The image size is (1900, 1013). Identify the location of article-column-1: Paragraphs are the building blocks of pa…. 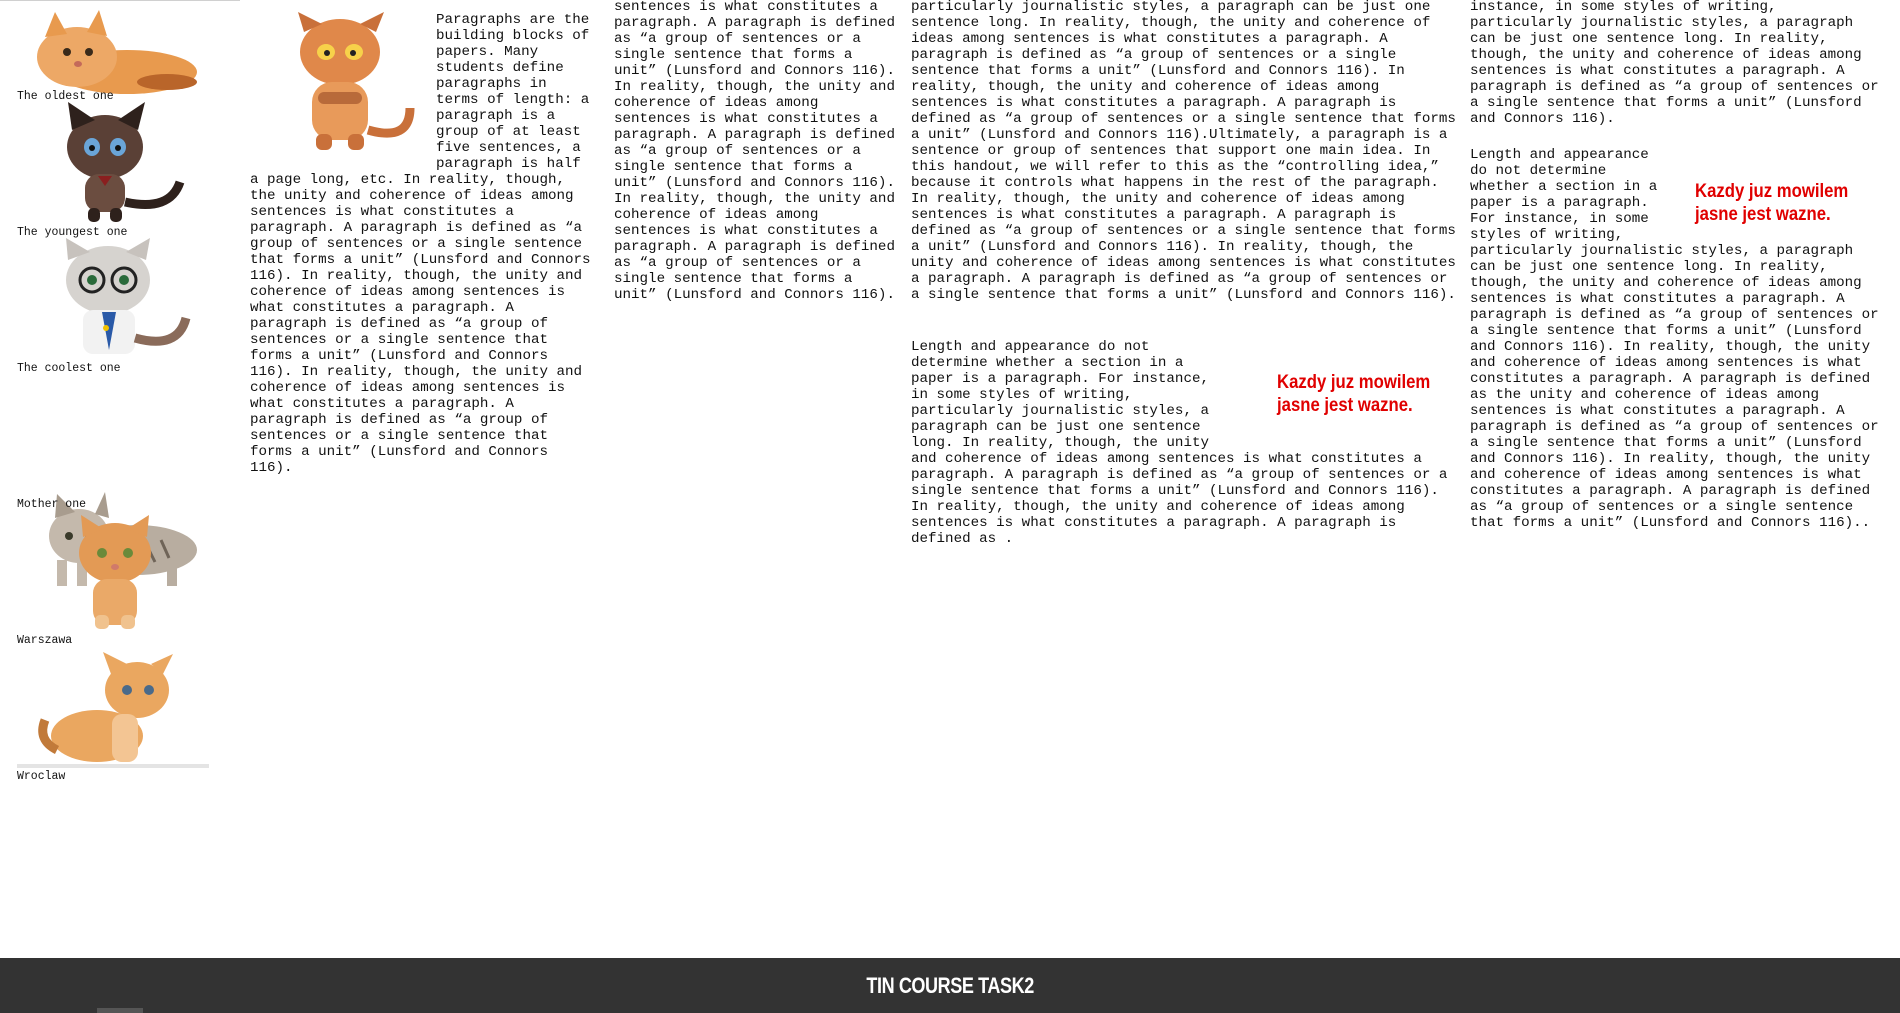
(422, 244).